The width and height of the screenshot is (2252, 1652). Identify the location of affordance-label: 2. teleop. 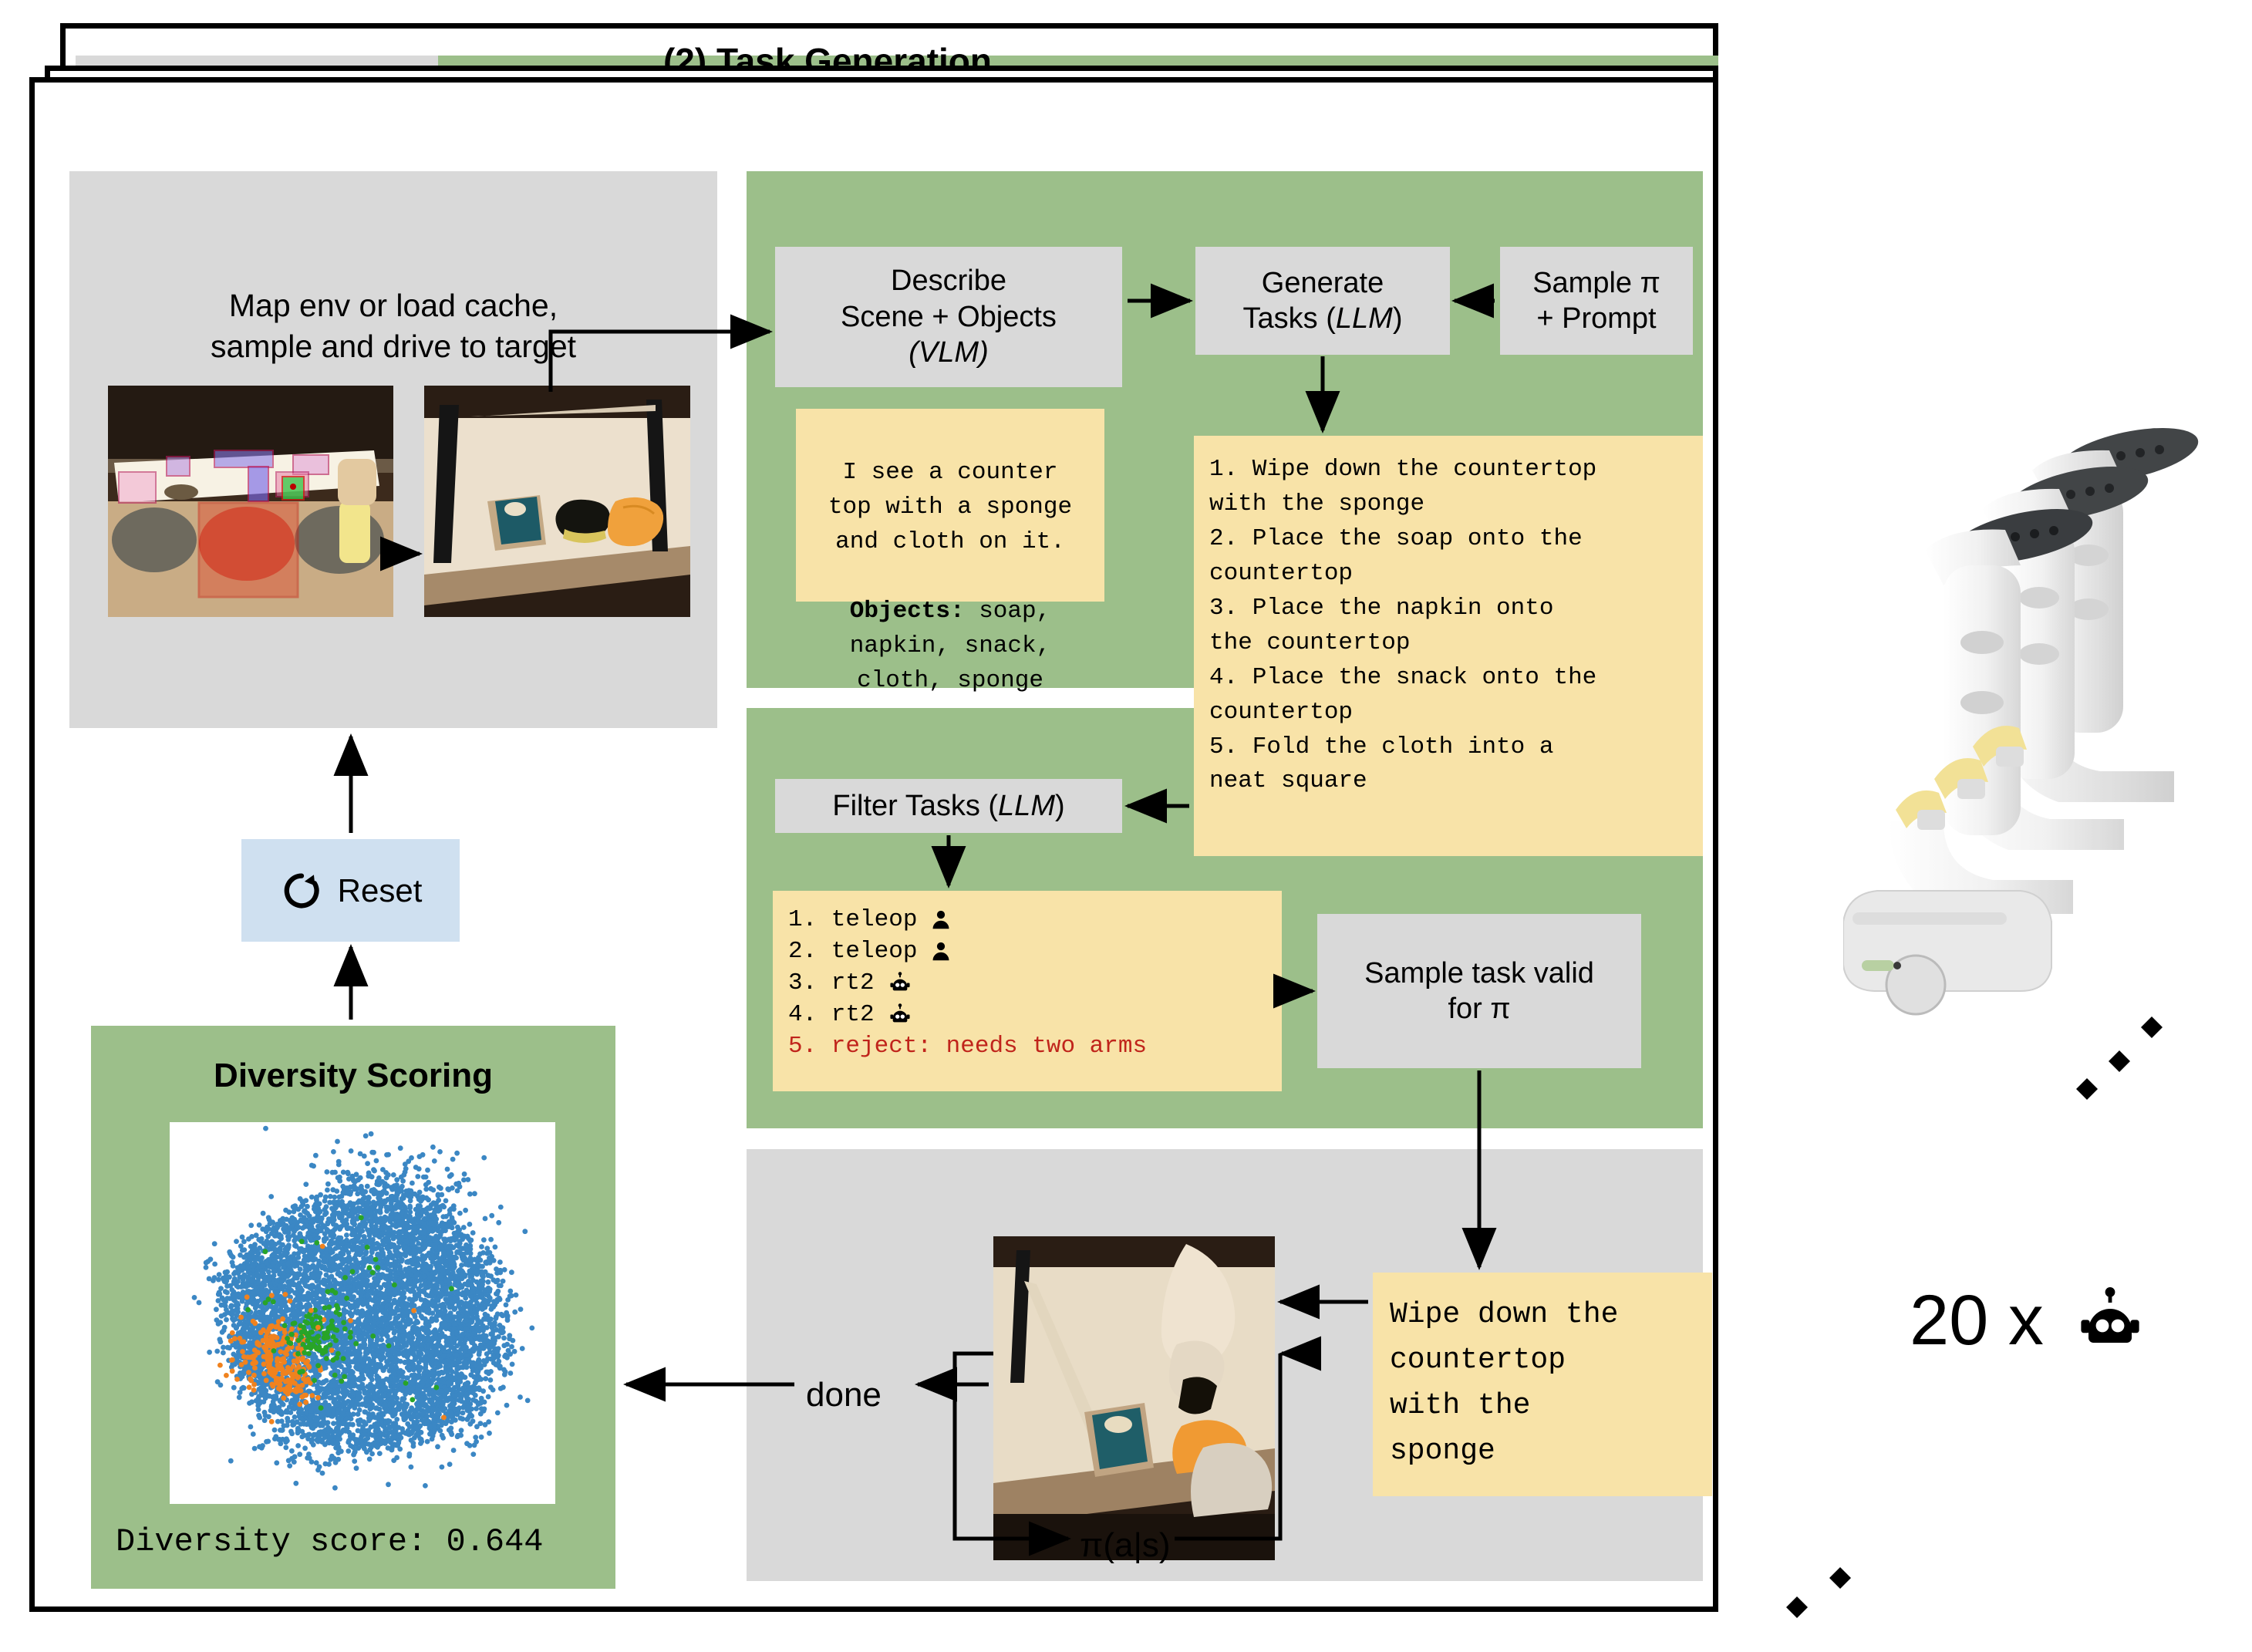
(853, 951).